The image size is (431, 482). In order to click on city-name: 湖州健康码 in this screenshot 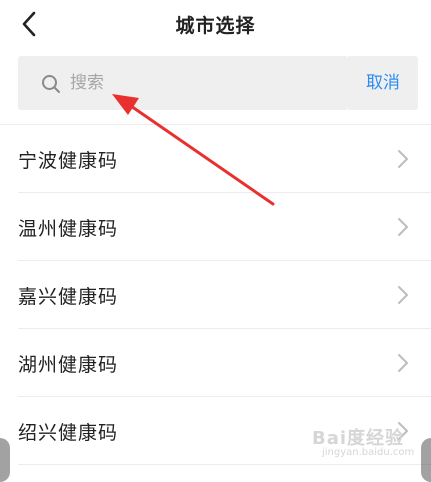, I will do `click(68, 365)`.